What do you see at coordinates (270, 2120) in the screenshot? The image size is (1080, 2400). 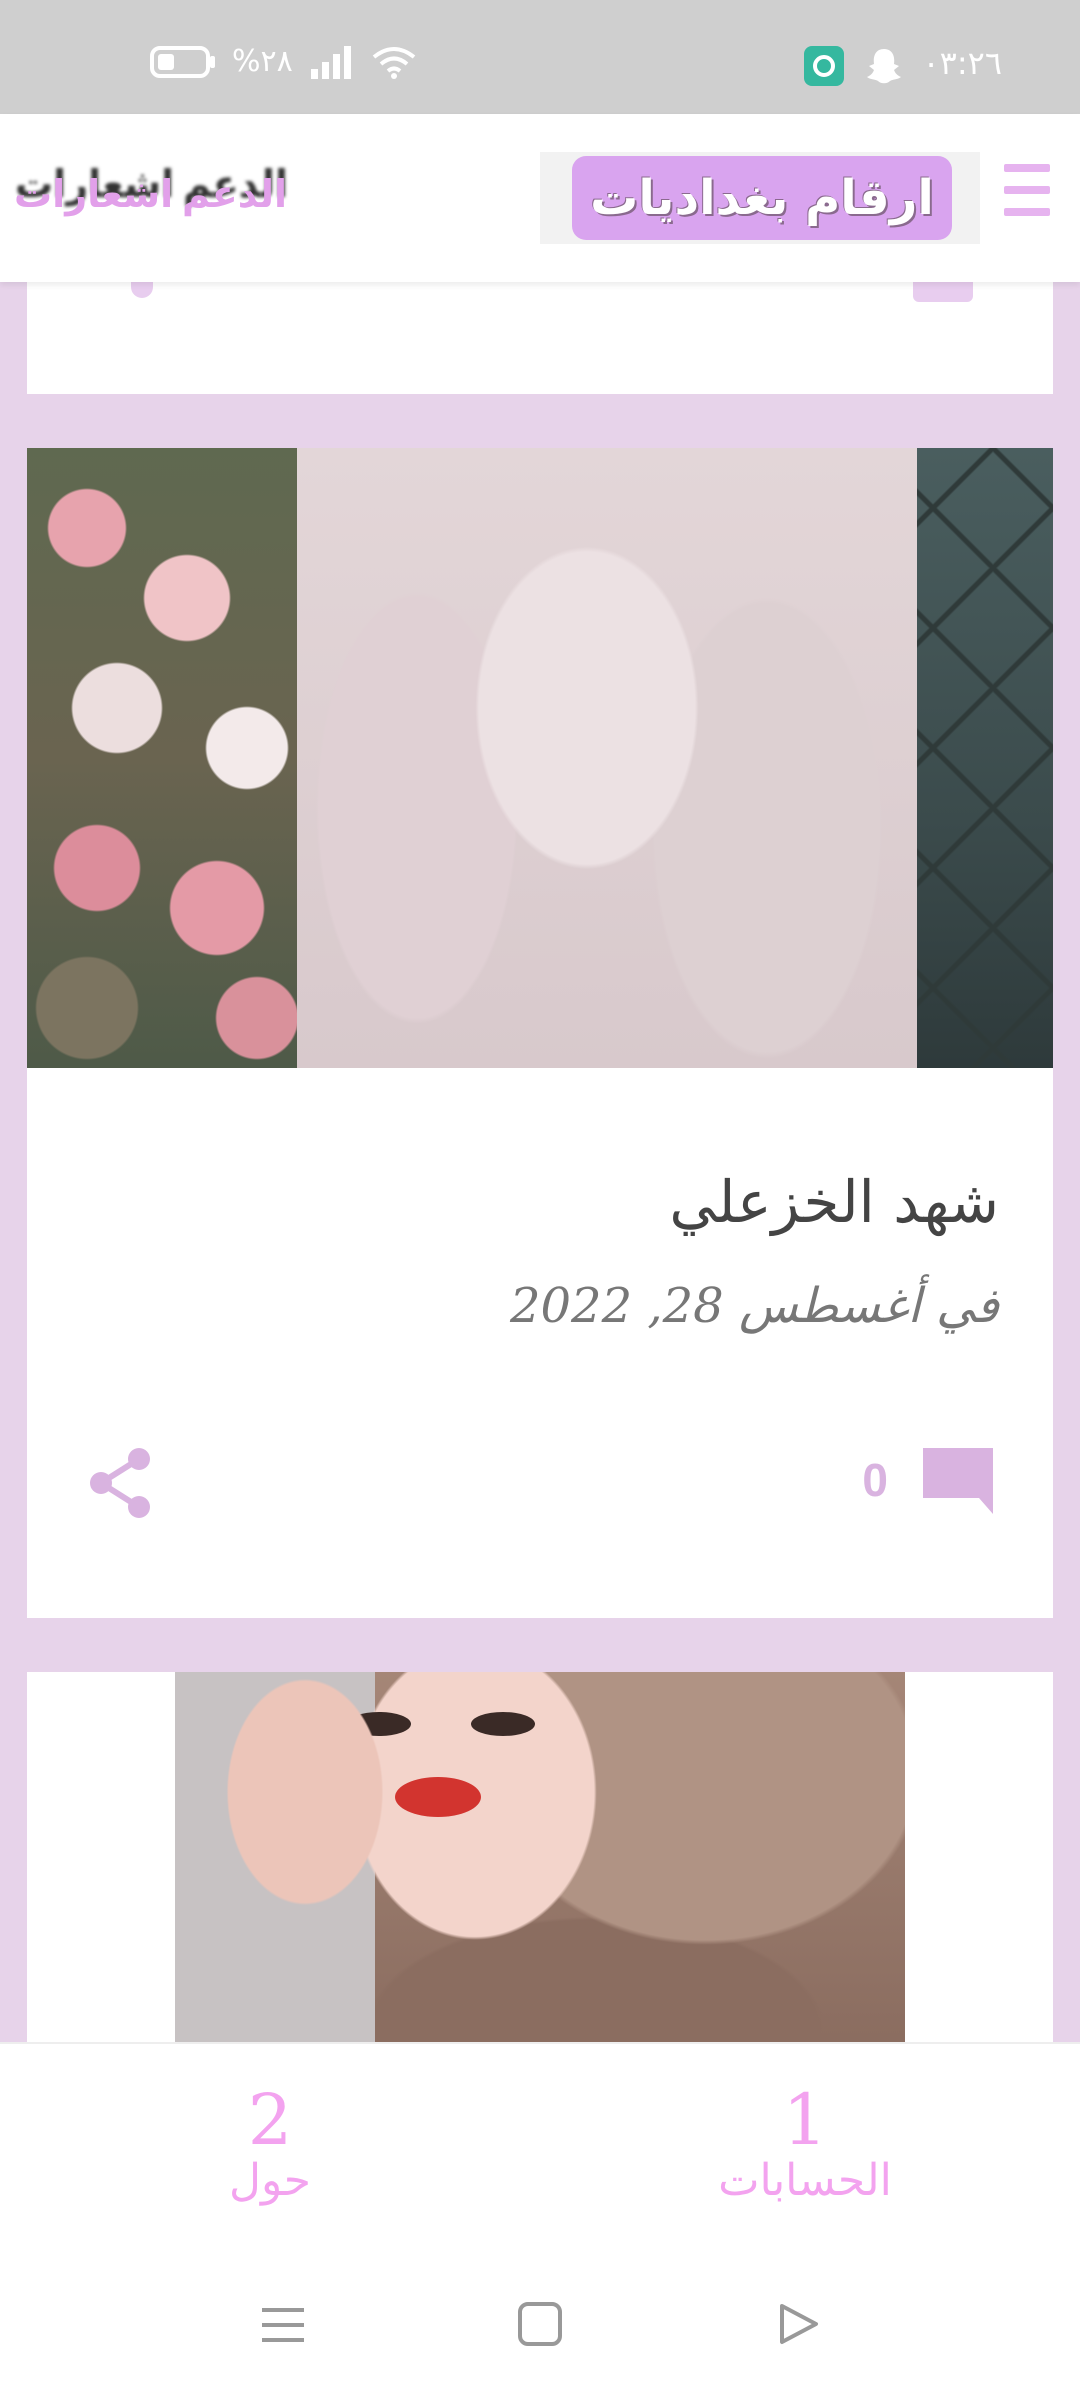 I see `nav-about-number: 2` at bounding box center [270, 2120].